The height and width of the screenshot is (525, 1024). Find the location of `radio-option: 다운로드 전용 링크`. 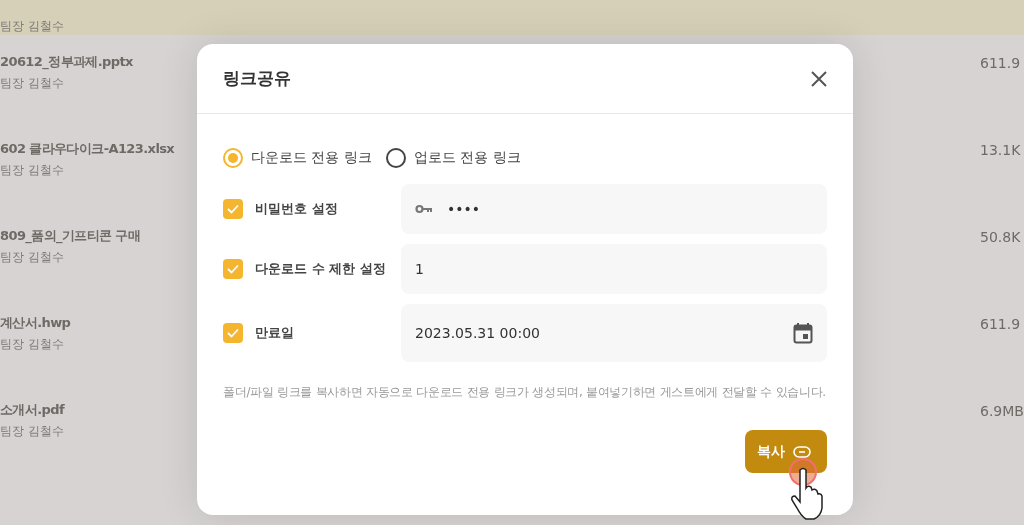

radio-option: 다운로드 전용 링크 is located at coordinates (297, 158).